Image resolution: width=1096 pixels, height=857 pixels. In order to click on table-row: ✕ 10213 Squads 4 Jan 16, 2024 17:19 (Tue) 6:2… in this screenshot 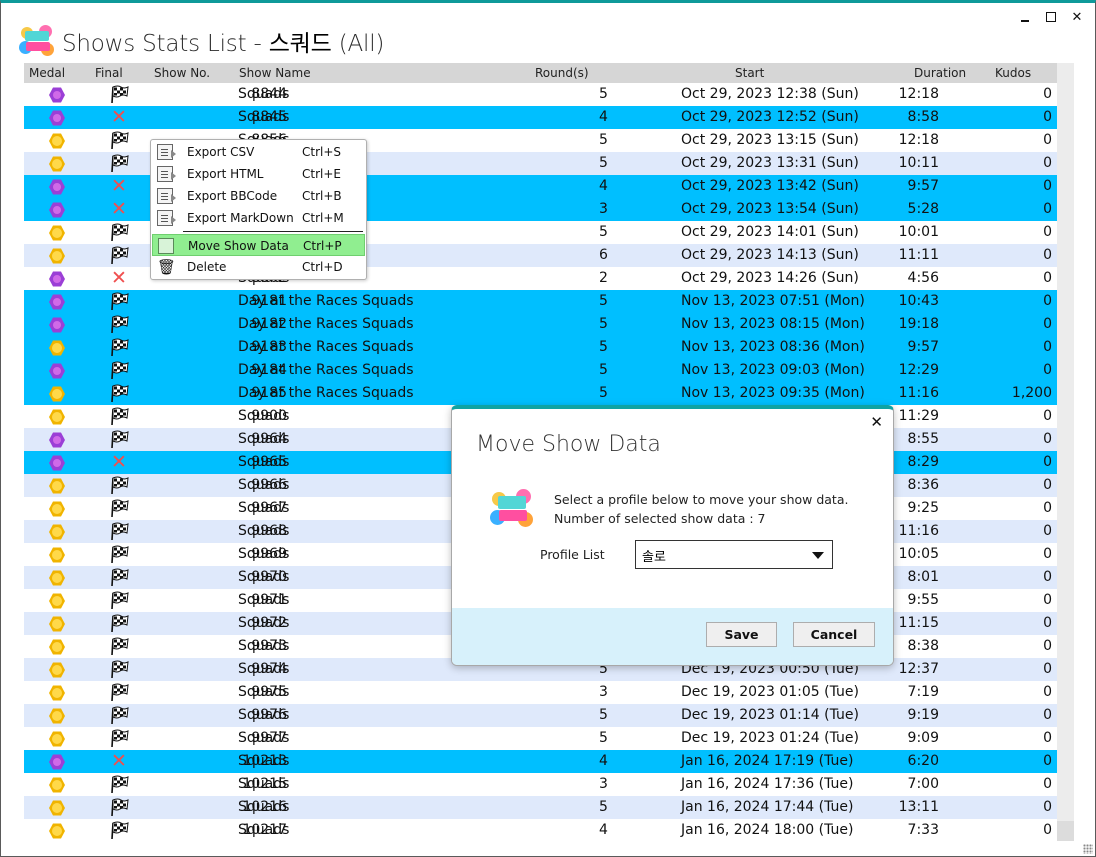, I will do `click(540, 761)`.